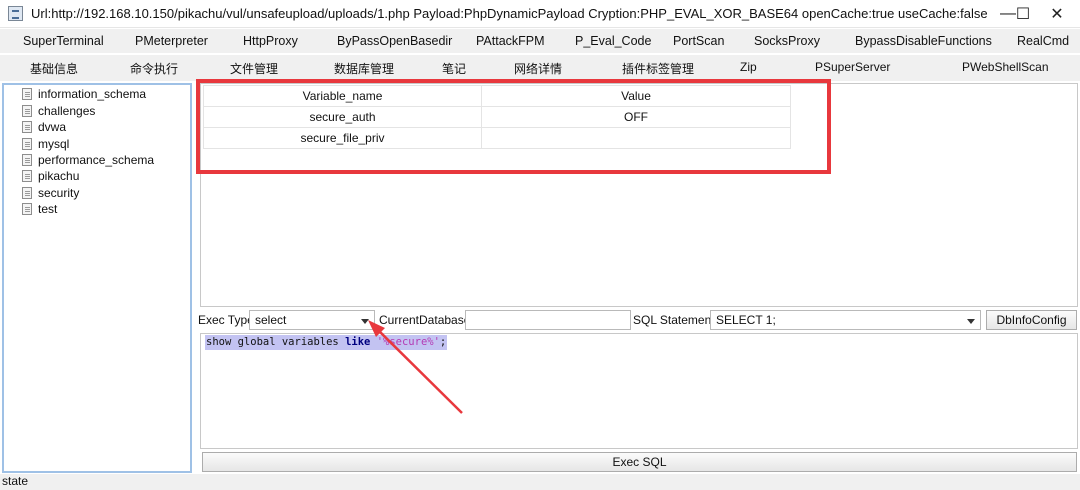 The image size is (1080, 490). Describe the element at coordinates (425, 320) in the screenshot. I see `current-database-label: CurrentDatabase` at that location.